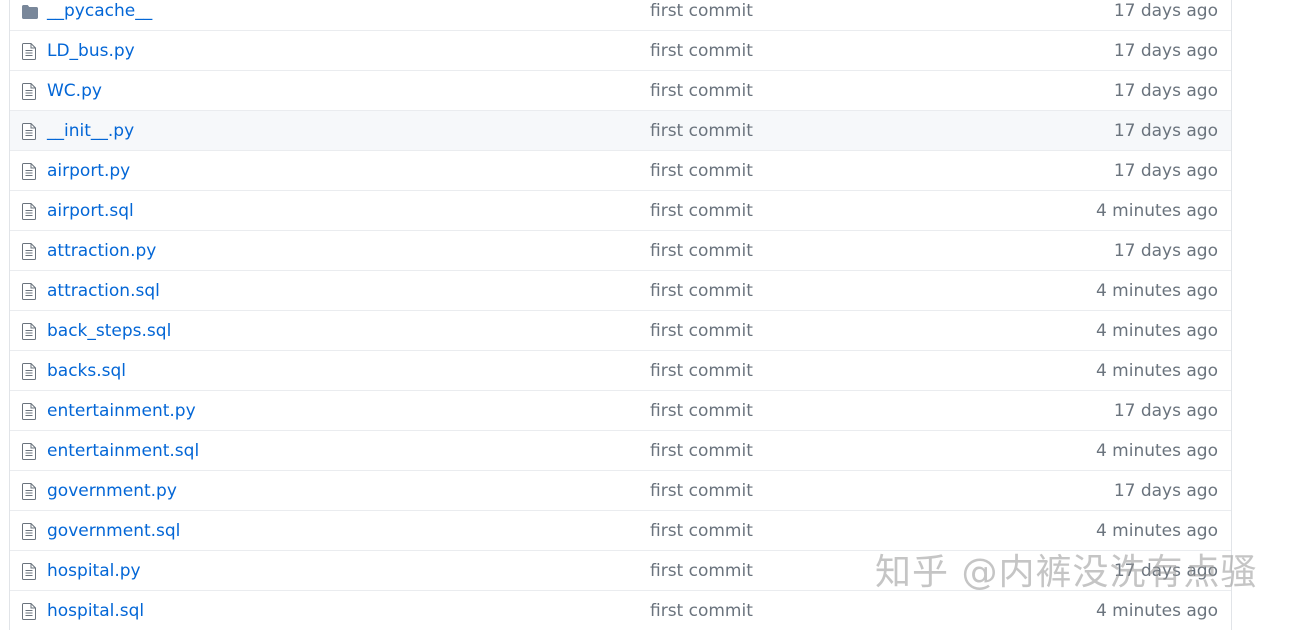  What do you see at coordinates (88, 171) in the screenshot?
I see `file-name-link: airport.py` at bounding box center [88, 171].